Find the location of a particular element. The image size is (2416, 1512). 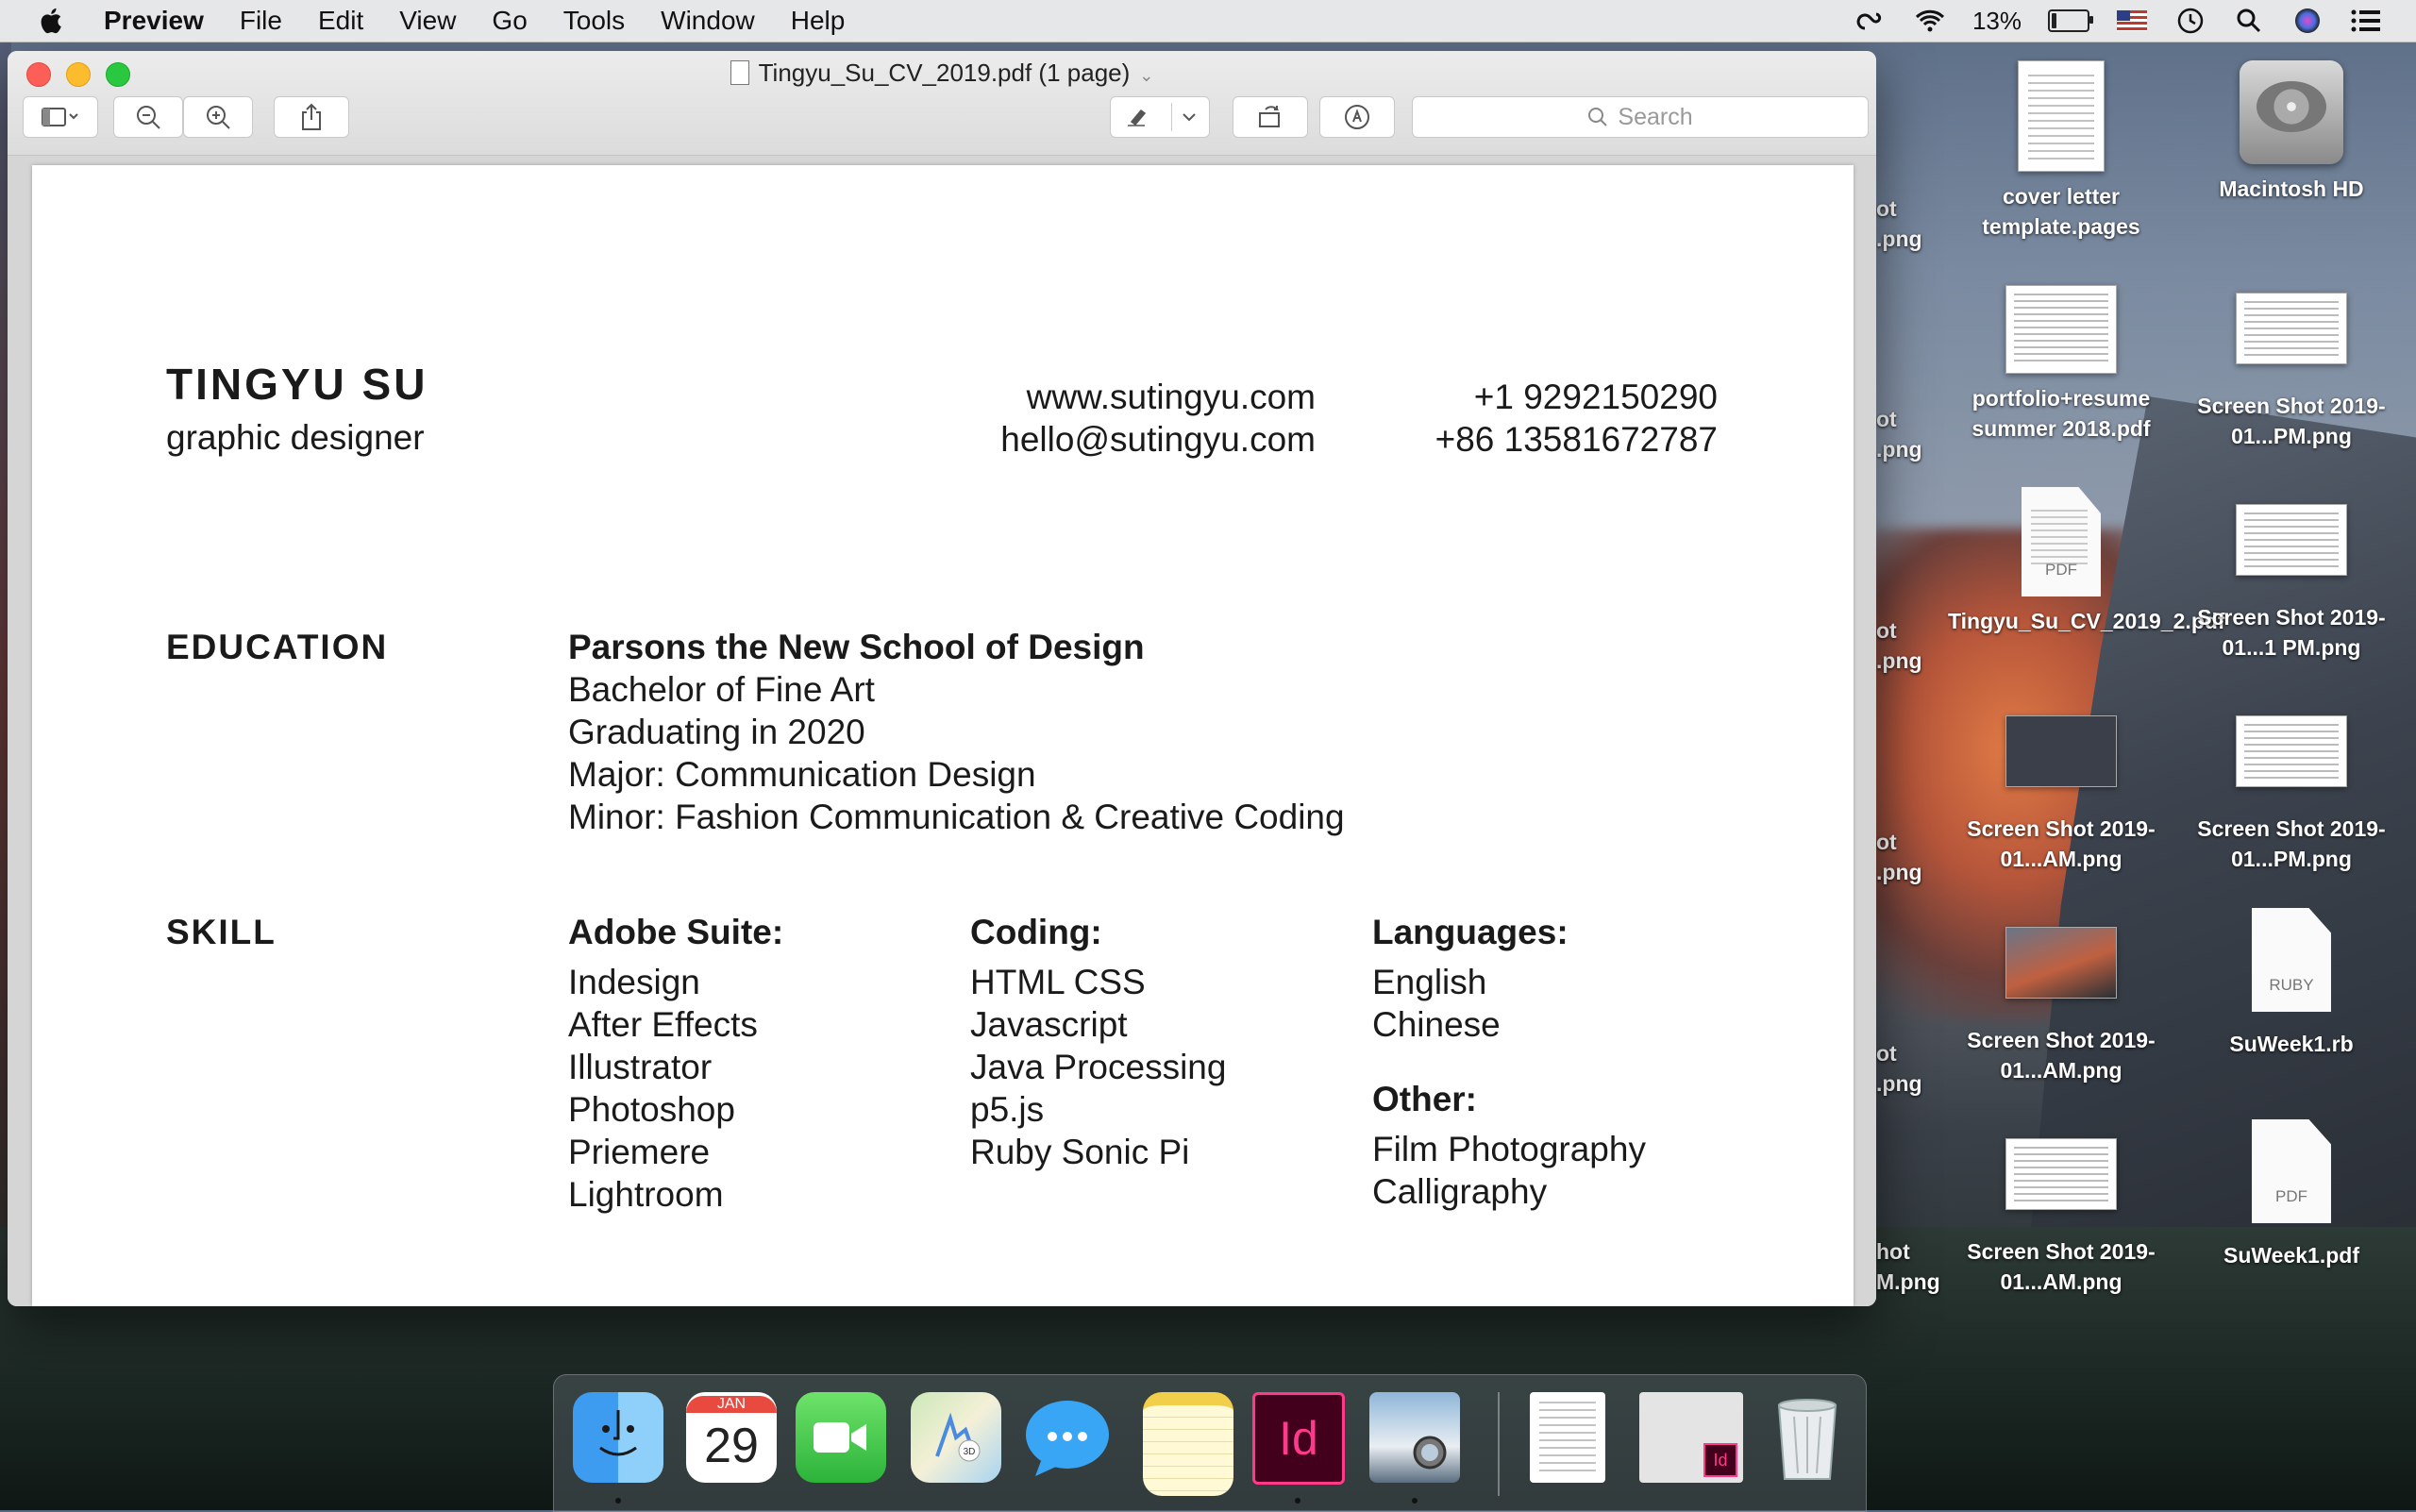

menu-file: File is located at coordinates (261, 21).